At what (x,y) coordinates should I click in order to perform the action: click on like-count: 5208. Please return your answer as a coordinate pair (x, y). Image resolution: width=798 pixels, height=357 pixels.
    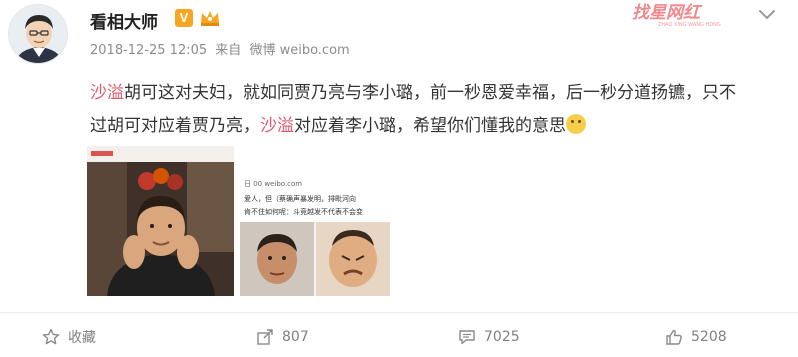
    Looking at the image, I should click on (709, 337).